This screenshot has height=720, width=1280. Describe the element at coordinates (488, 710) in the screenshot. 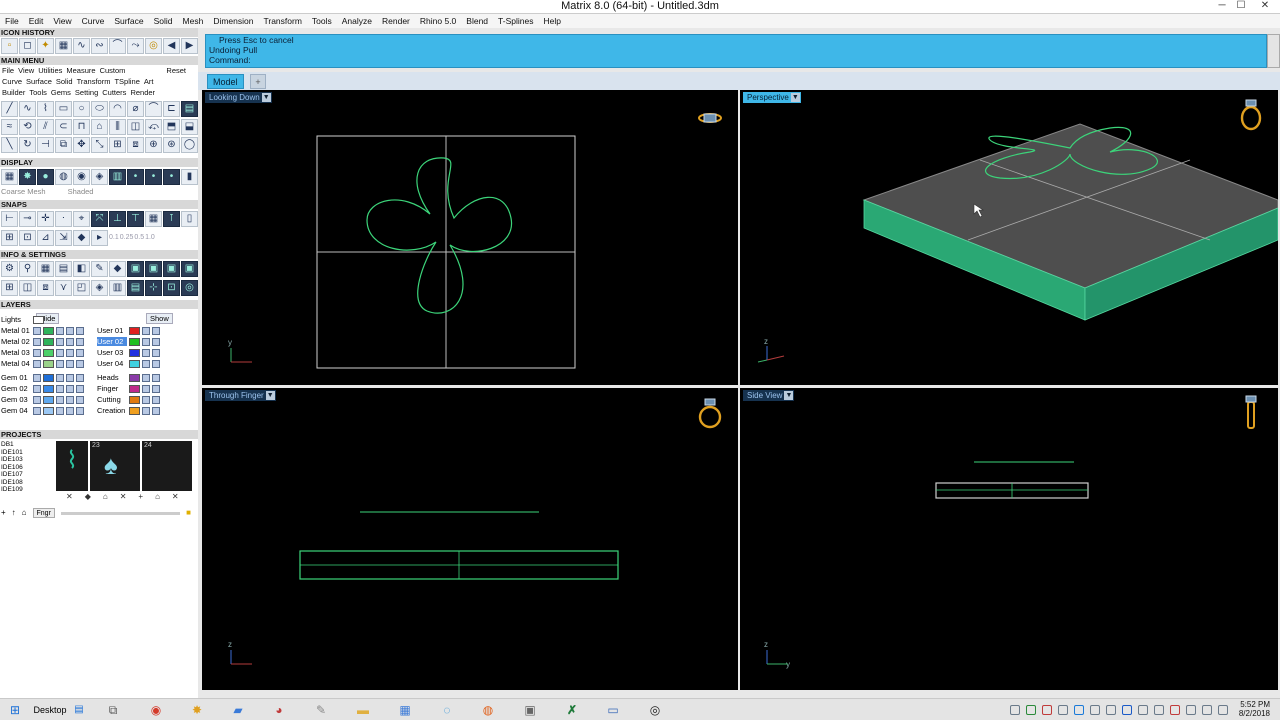

I see `firefox-icon: ◍` at that location.